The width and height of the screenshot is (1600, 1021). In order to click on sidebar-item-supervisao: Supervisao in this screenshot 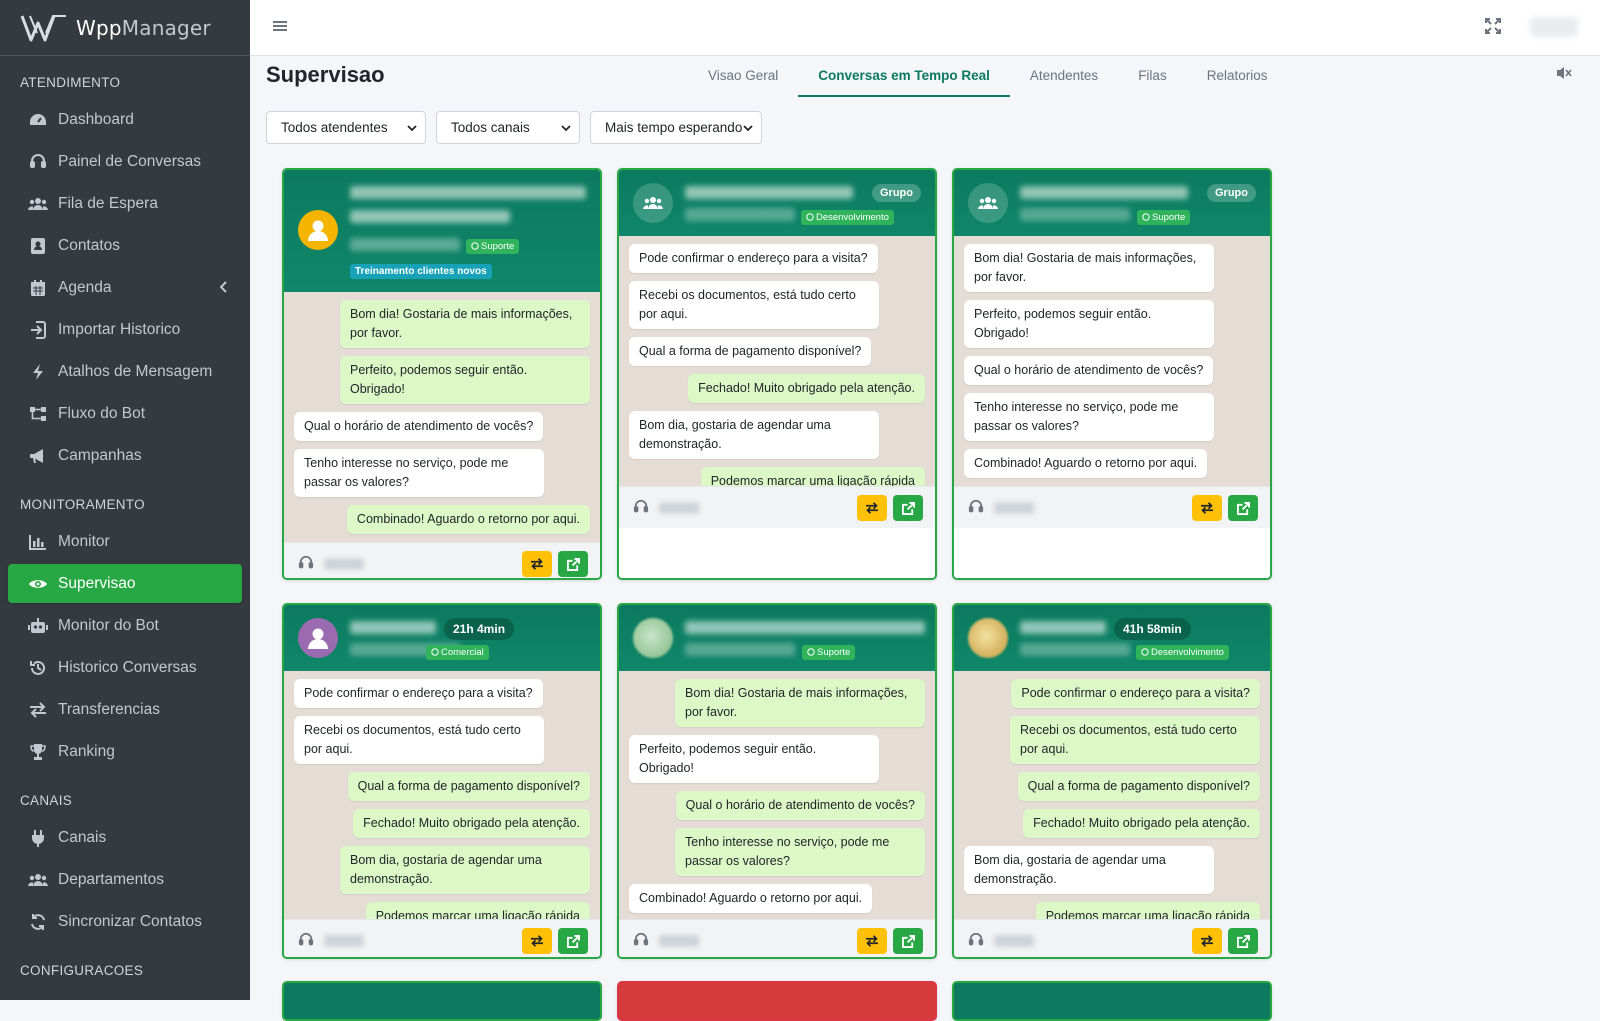, I will do `click(125, 583)`.